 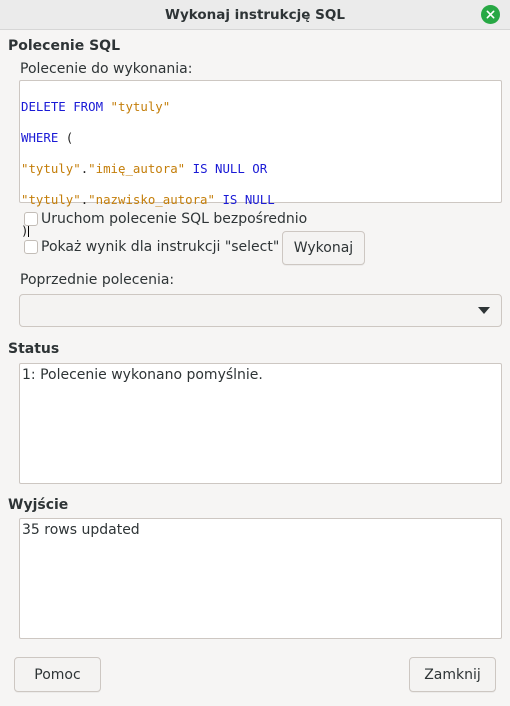 What do you see at coordinates (260, 310) in the screenshot?
I see `previous-commands-dropdown` at bounding box center [260, 310].